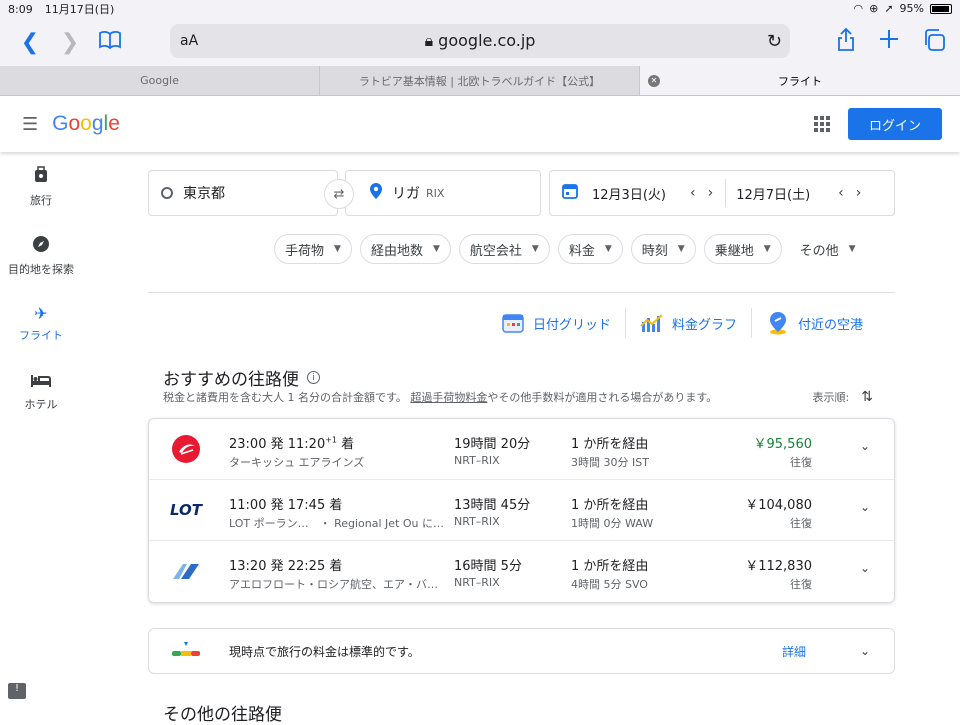 Image resolution: width=960 pixels, height=725 pixels. I want to click on date-grid-button: 日付グリッド, so click(556, 323).